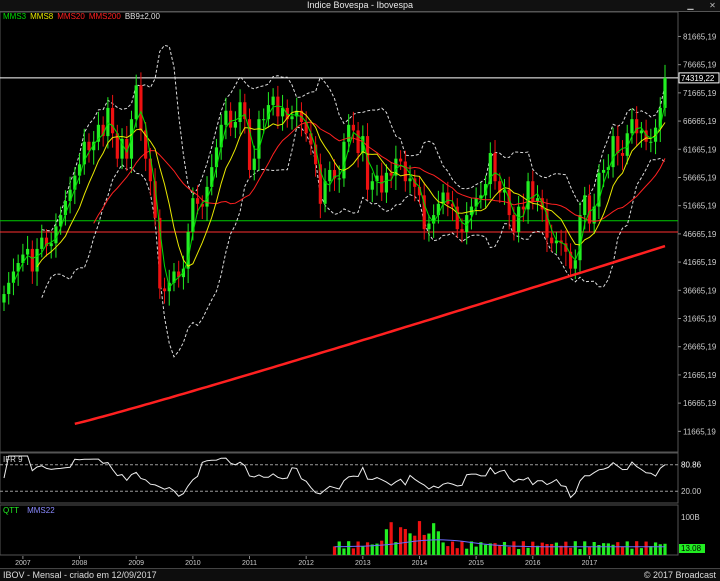 This screenshot has height=581, width=720. Describe the element at coordinates (379, 172) in the screenshot. I see `mms20-line` at that location.